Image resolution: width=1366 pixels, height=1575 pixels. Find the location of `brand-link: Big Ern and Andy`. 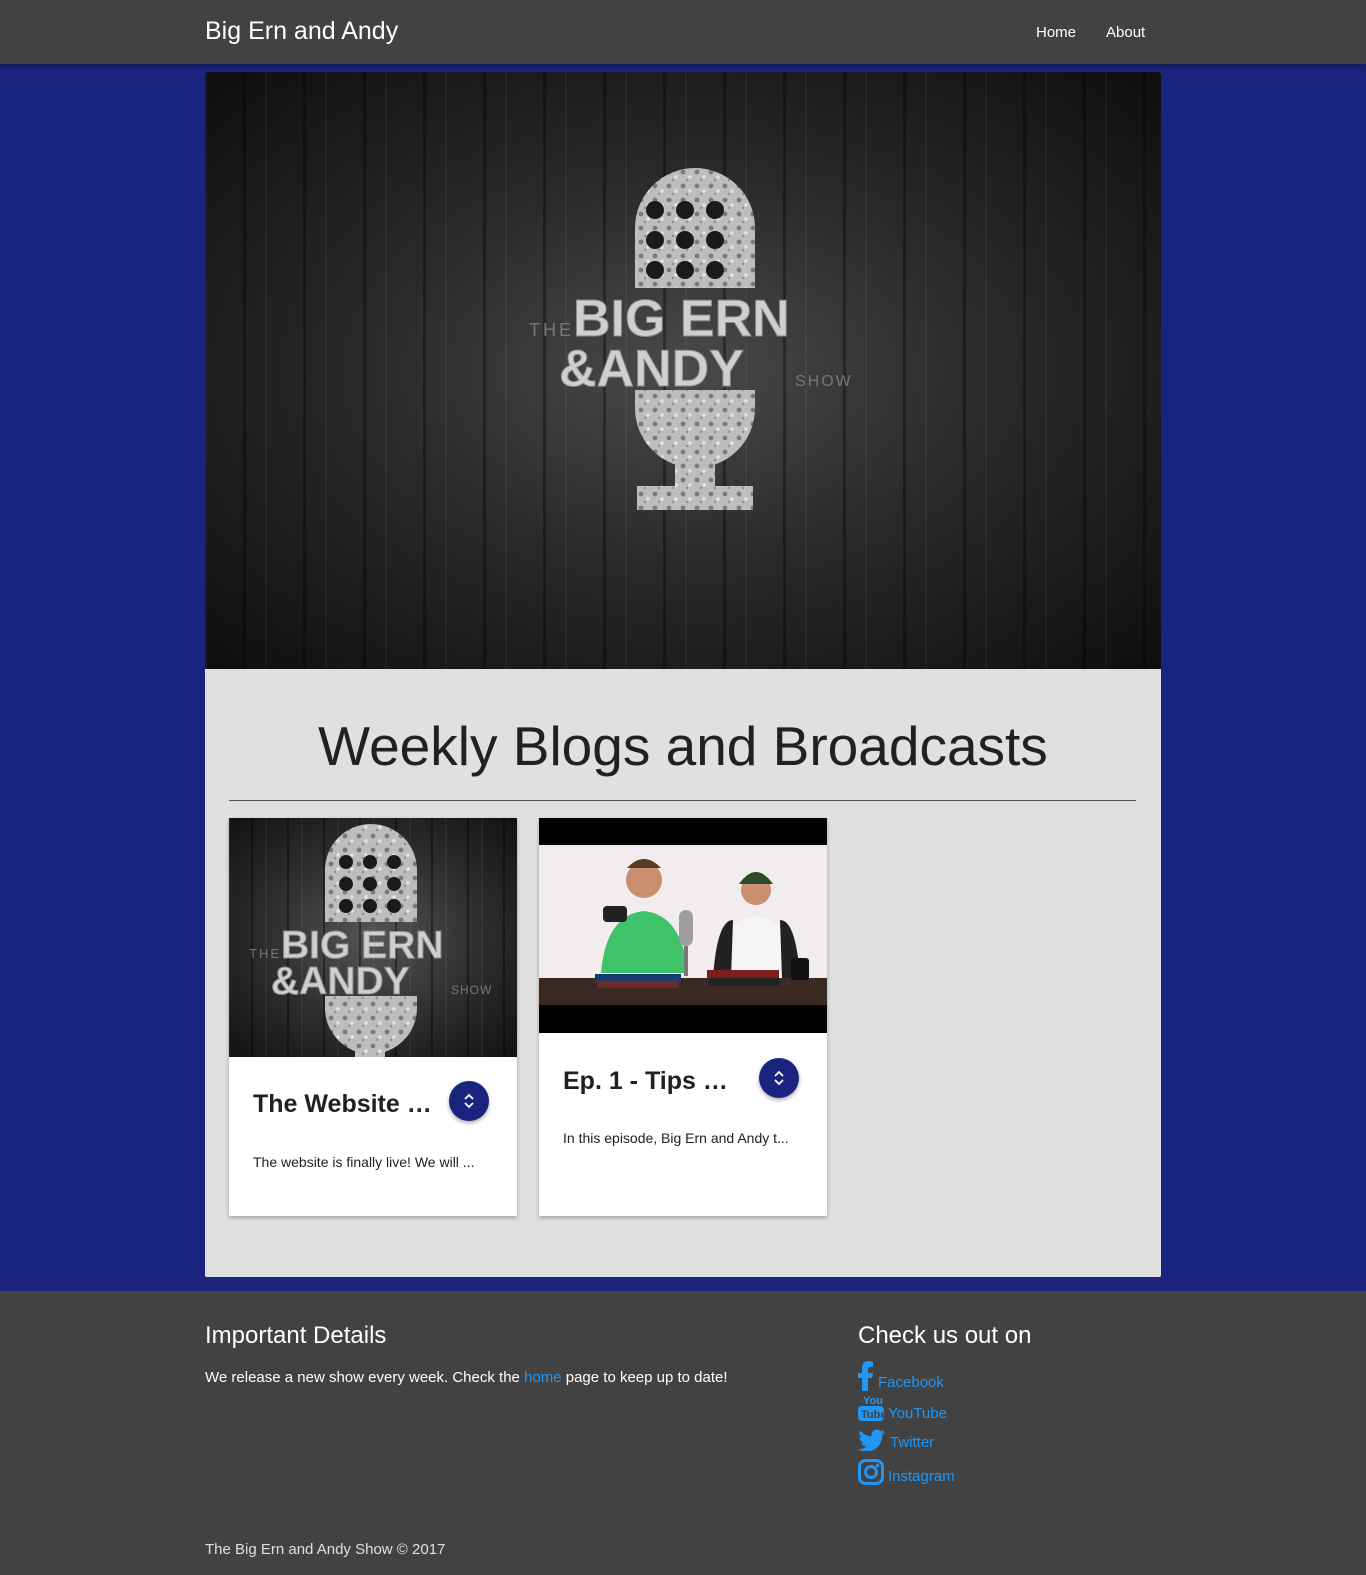

brand-link: Big Ern and Andy is located at coordinates (301, 31).